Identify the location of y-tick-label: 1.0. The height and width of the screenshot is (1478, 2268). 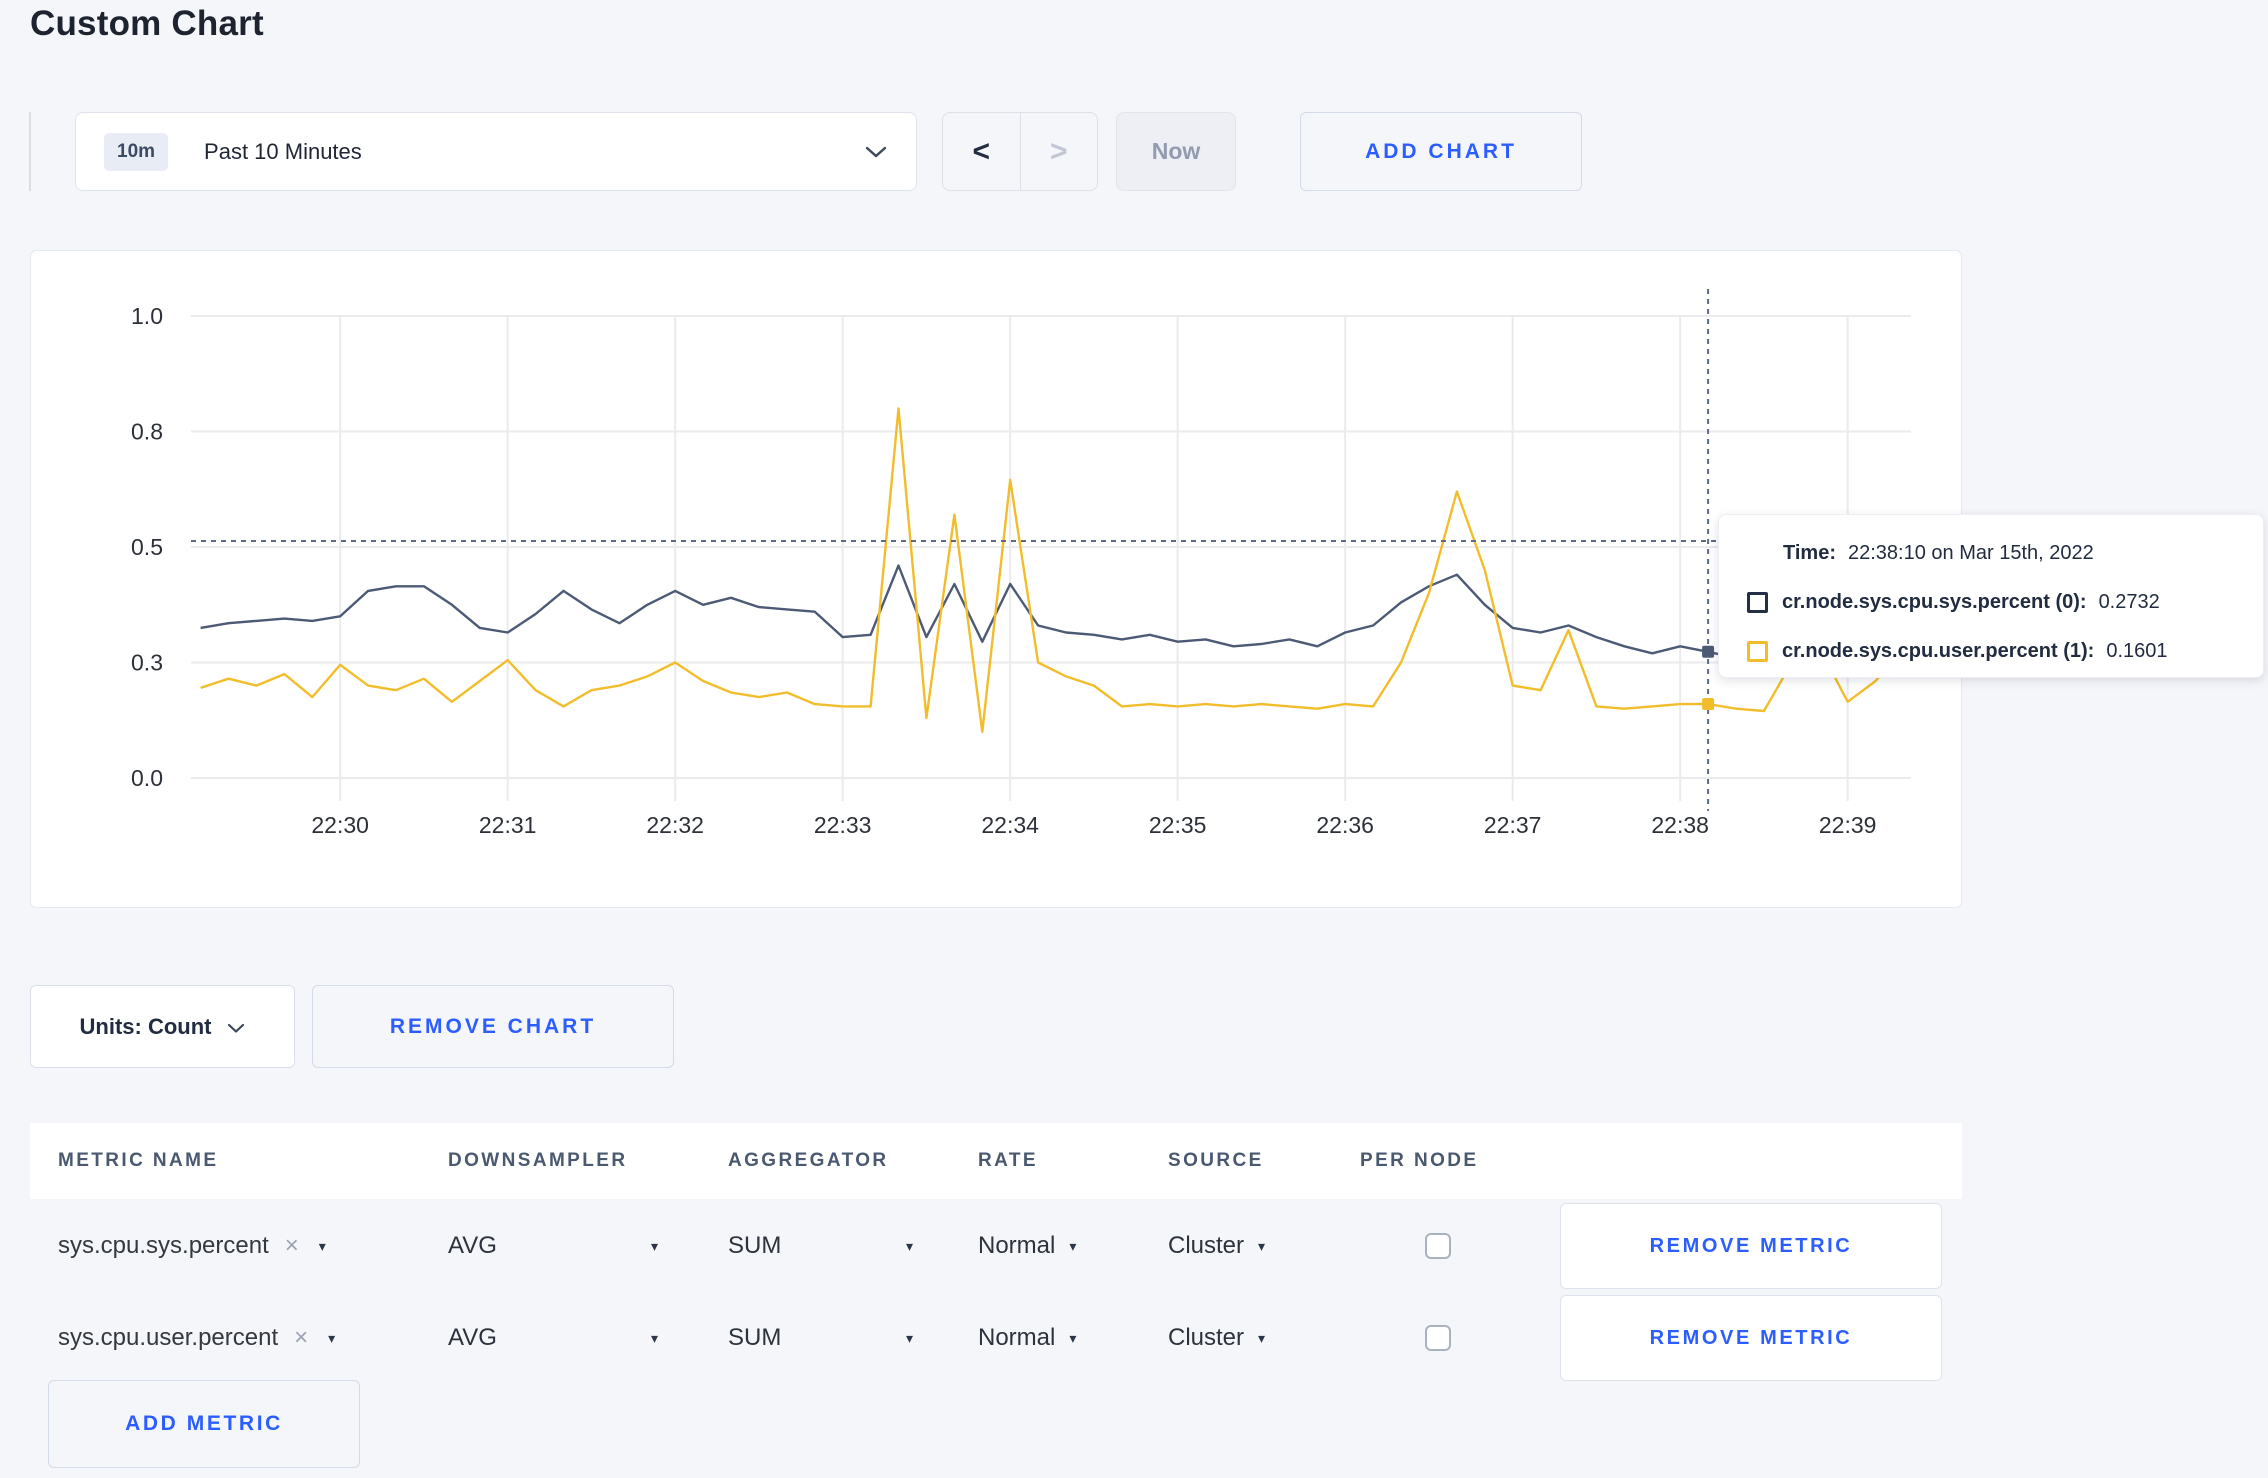
(147, 316).